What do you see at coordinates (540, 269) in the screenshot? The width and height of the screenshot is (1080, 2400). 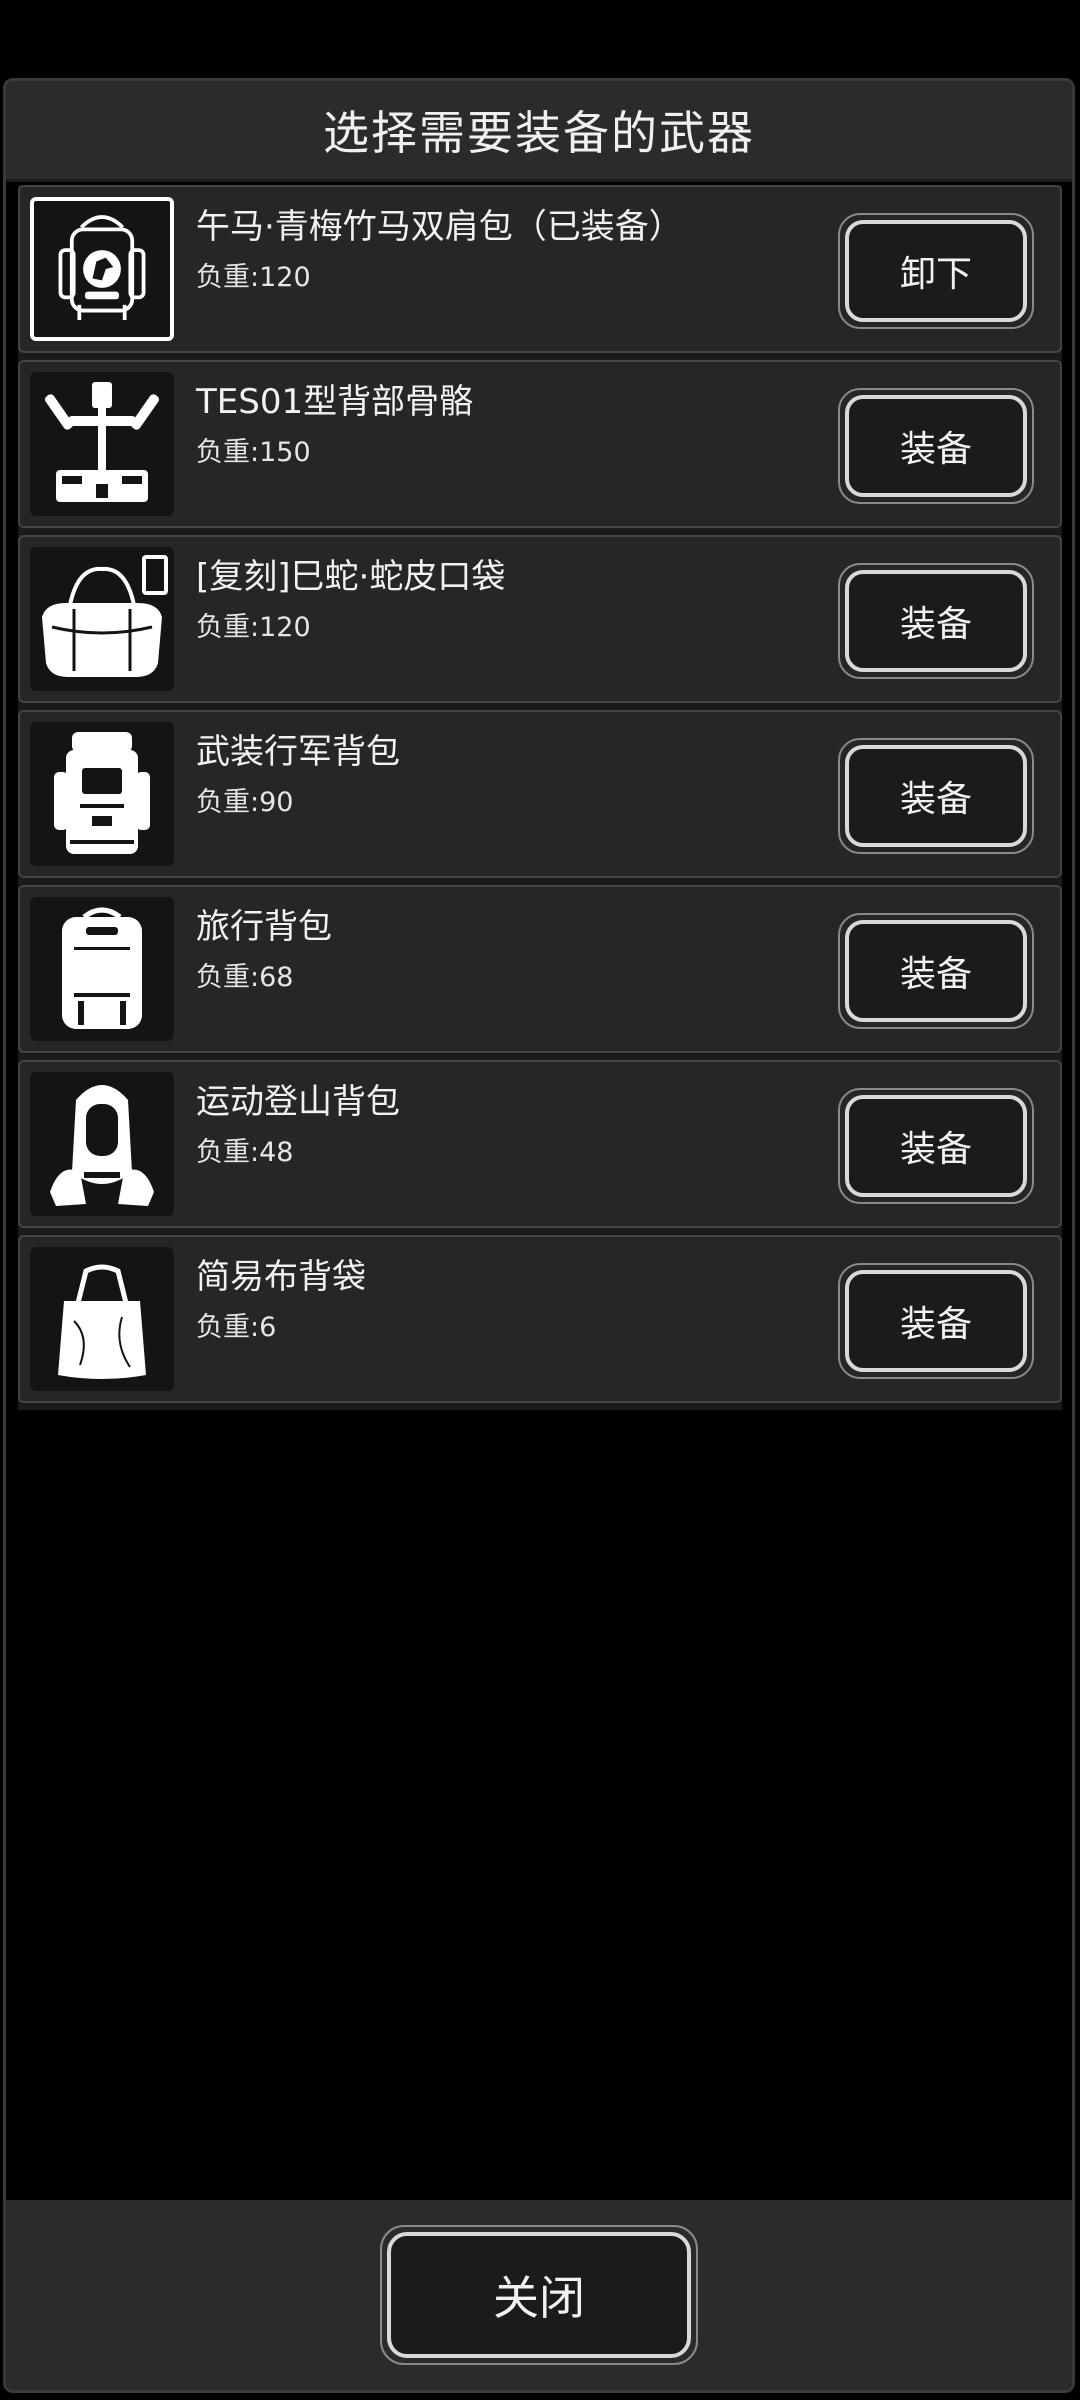 I see `list-item: 午马·青梅竹马双肩包（已装备） 负重:120 卸下` at bounding box center [540, 269].